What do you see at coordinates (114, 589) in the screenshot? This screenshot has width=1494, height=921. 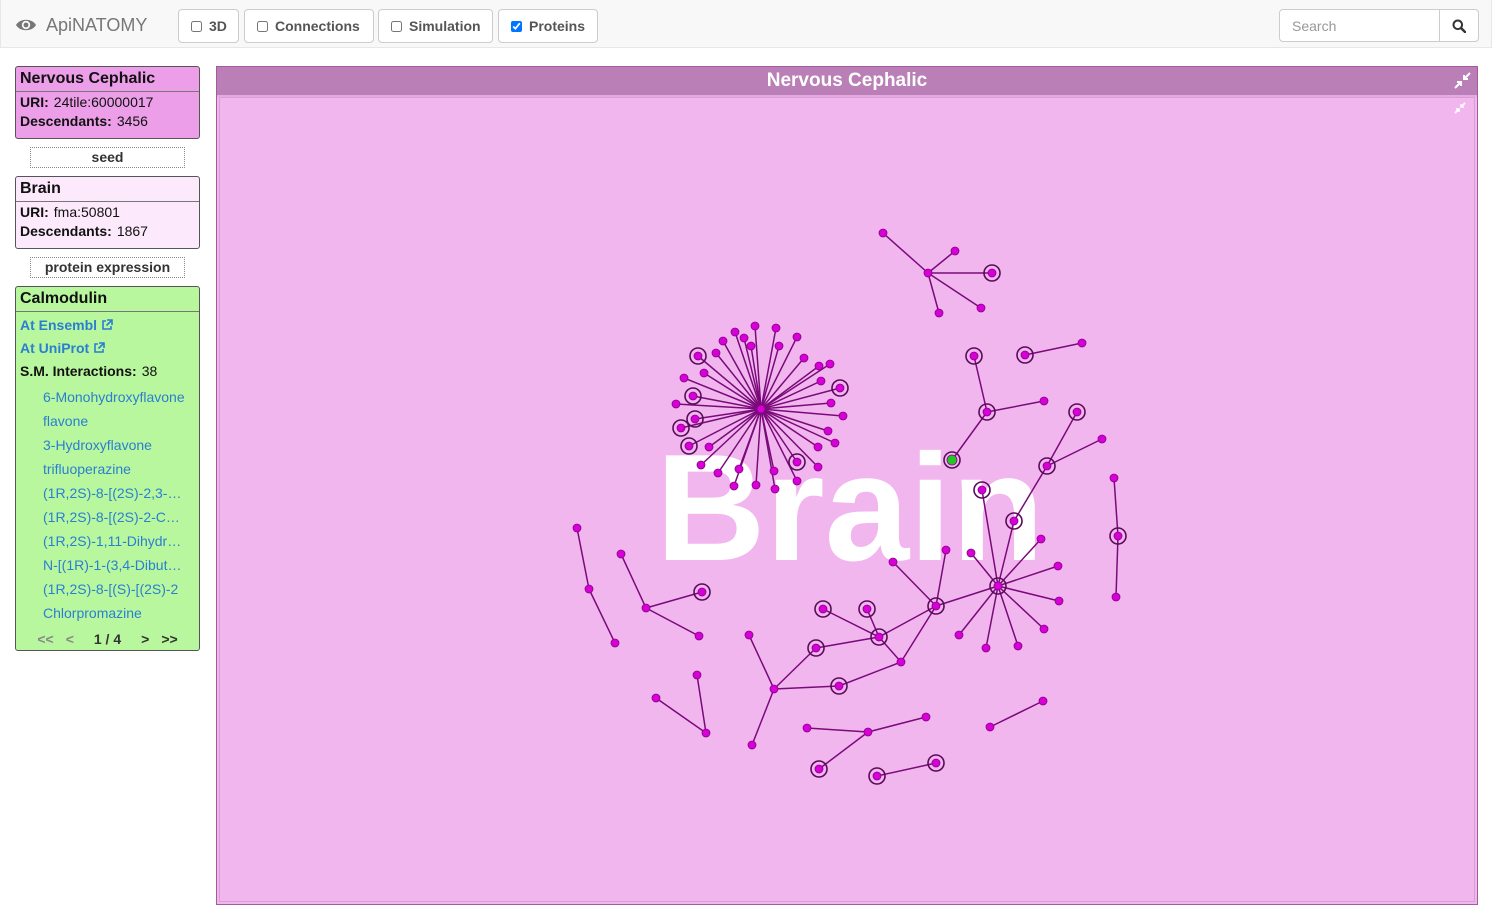 I see `small-molecule-item: (1R,2S)-8-[(S)-[(2S)-2` at bounding box center [114, 589].